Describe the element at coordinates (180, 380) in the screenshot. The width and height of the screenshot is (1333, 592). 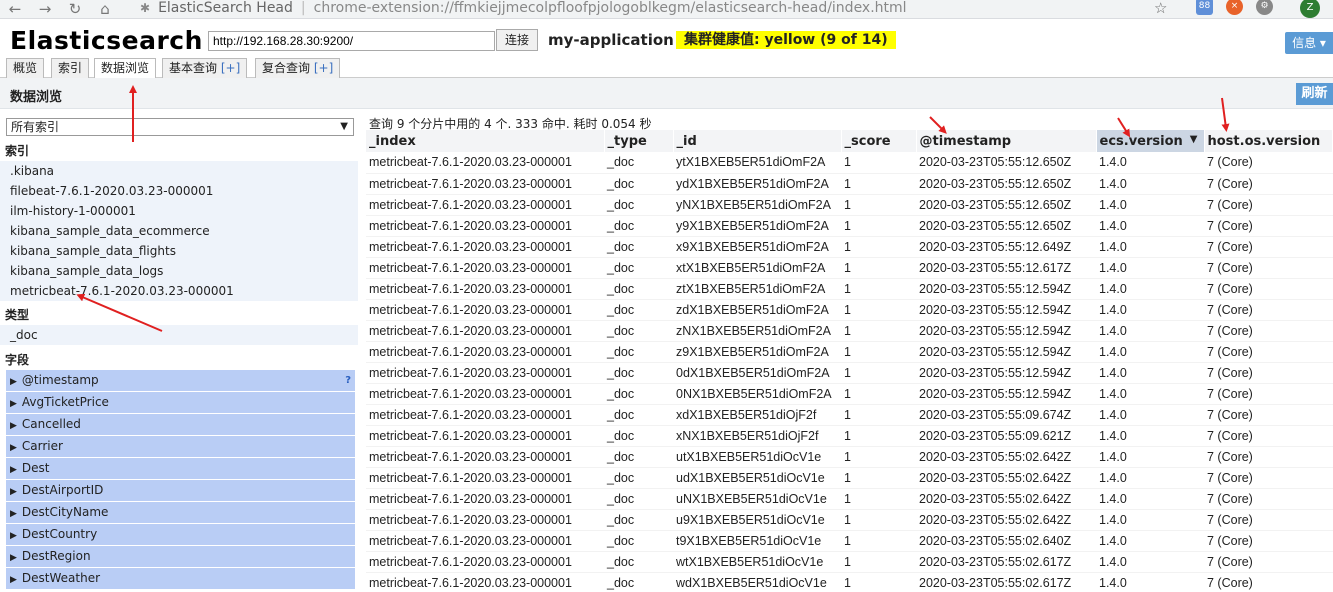
I see `field-item: ▶ @timestamp?` at that location.